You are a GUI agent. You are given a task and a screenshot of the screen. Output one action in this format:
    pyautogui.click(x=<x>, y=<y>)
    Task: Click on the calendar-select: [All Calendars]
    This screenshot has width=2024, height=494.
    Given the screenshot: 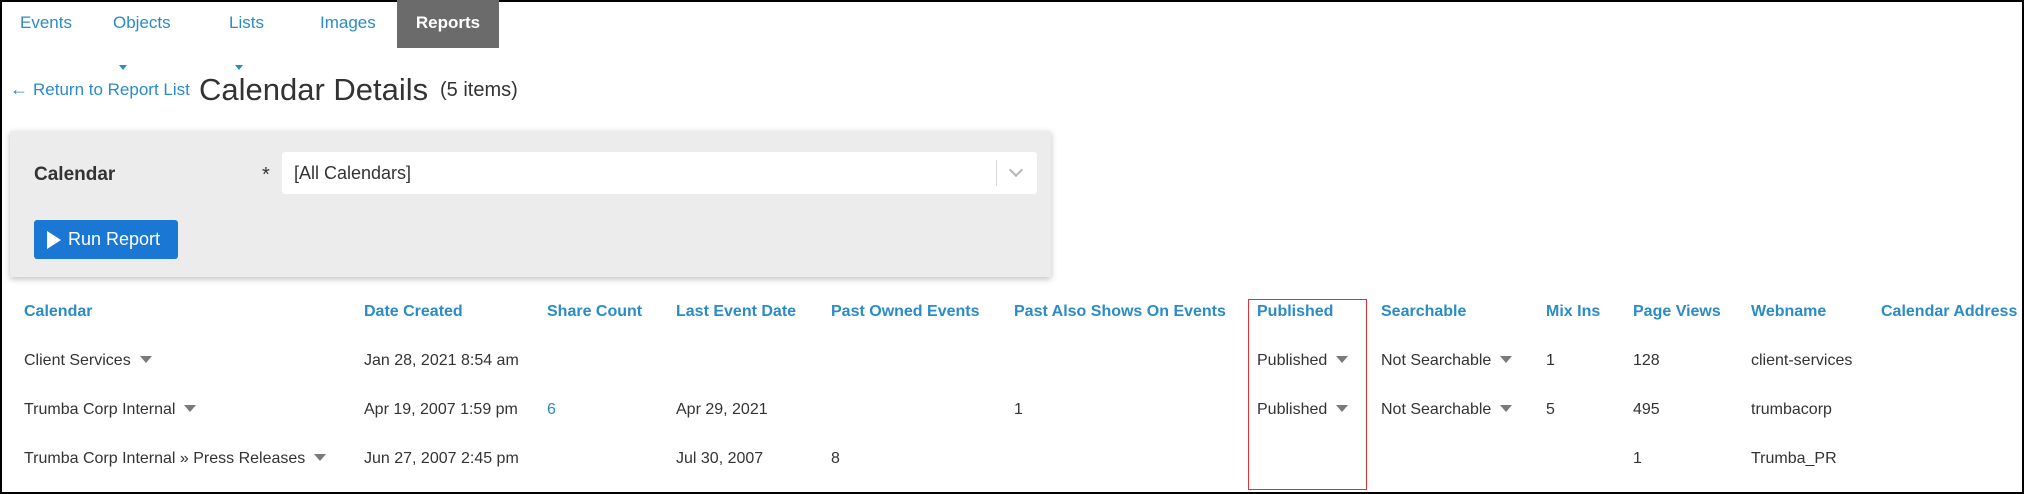 What is the action you would take?
    pyautogui.click(x=659, y=173)
    